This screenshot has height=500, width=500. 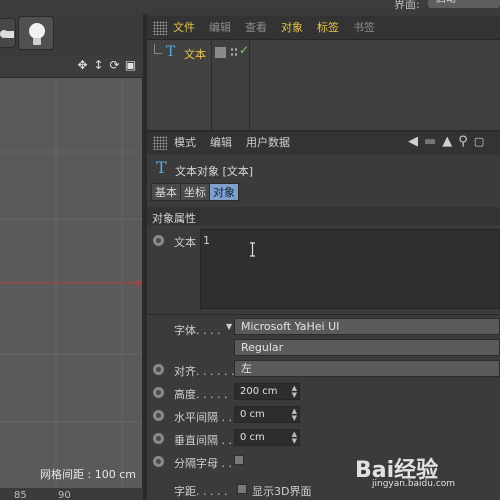 What do you see at coordinates (197, 330) in the screenshot?
I see `font-label: 字体. . . .` at bounding box center [197, 330].